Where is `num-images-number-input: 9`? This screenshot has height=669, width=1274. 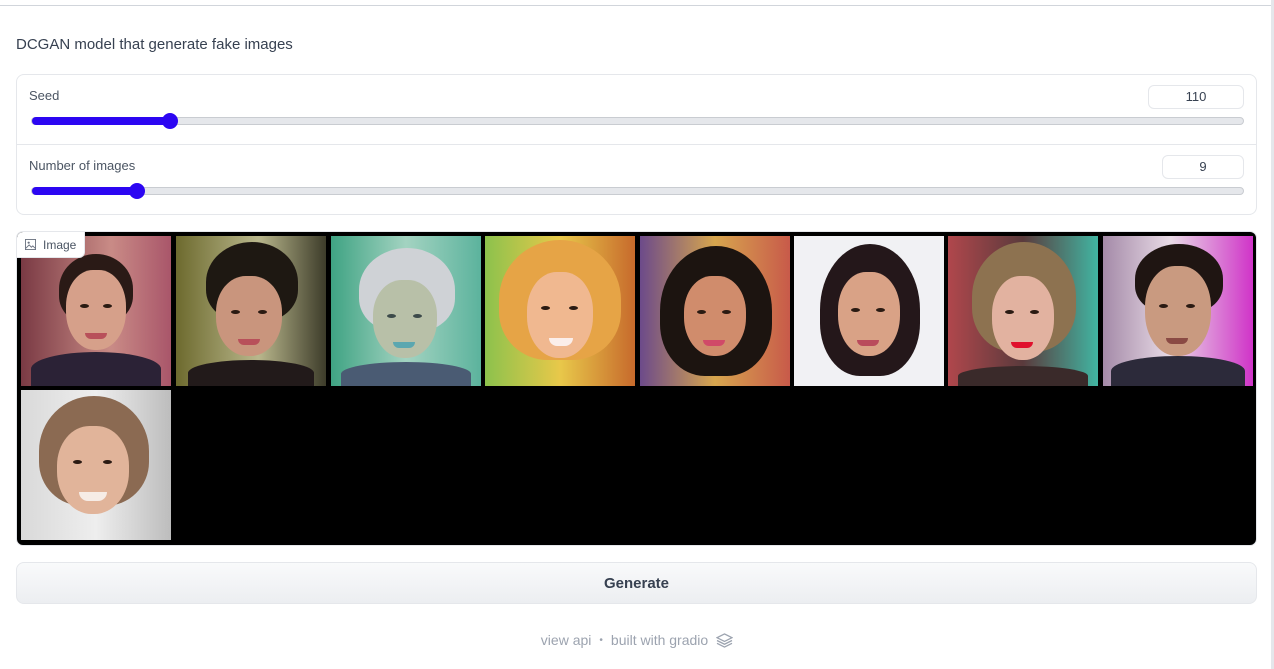 num-images-number-input: 9 is located at coordinates (1203, 167).